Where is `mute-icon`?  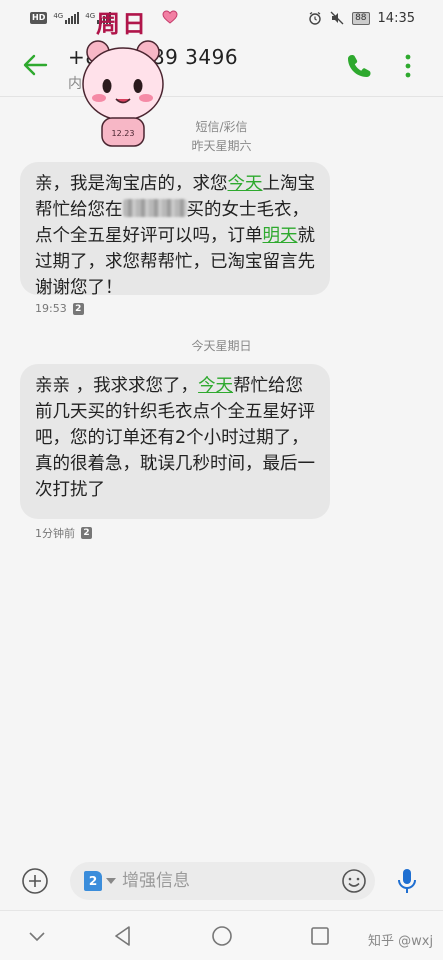
mute-icon is located at coordinates (337, 18).